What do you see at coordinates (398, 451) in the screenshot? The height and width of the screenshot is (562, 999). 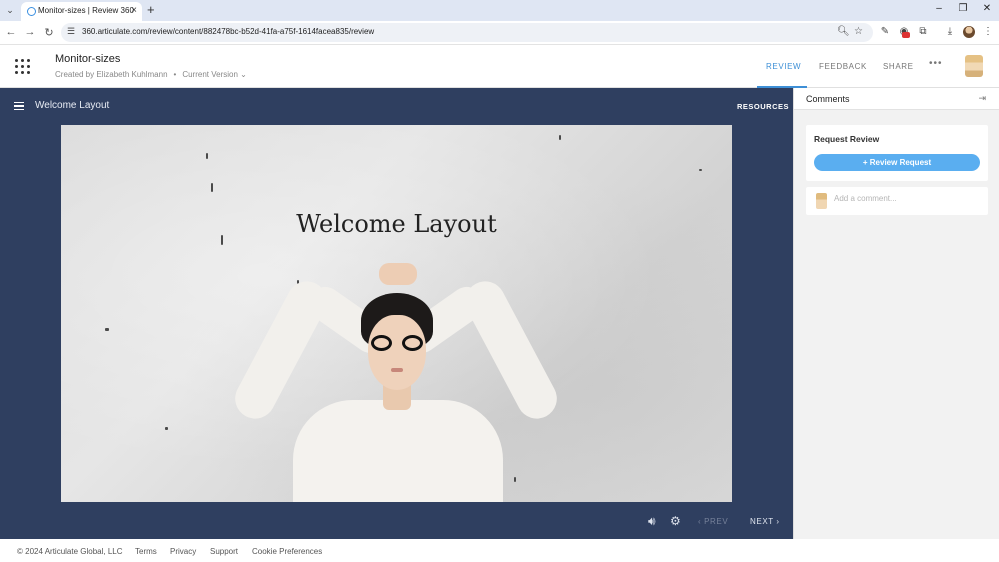 I see `person-body` at bounding box center [398, 451].